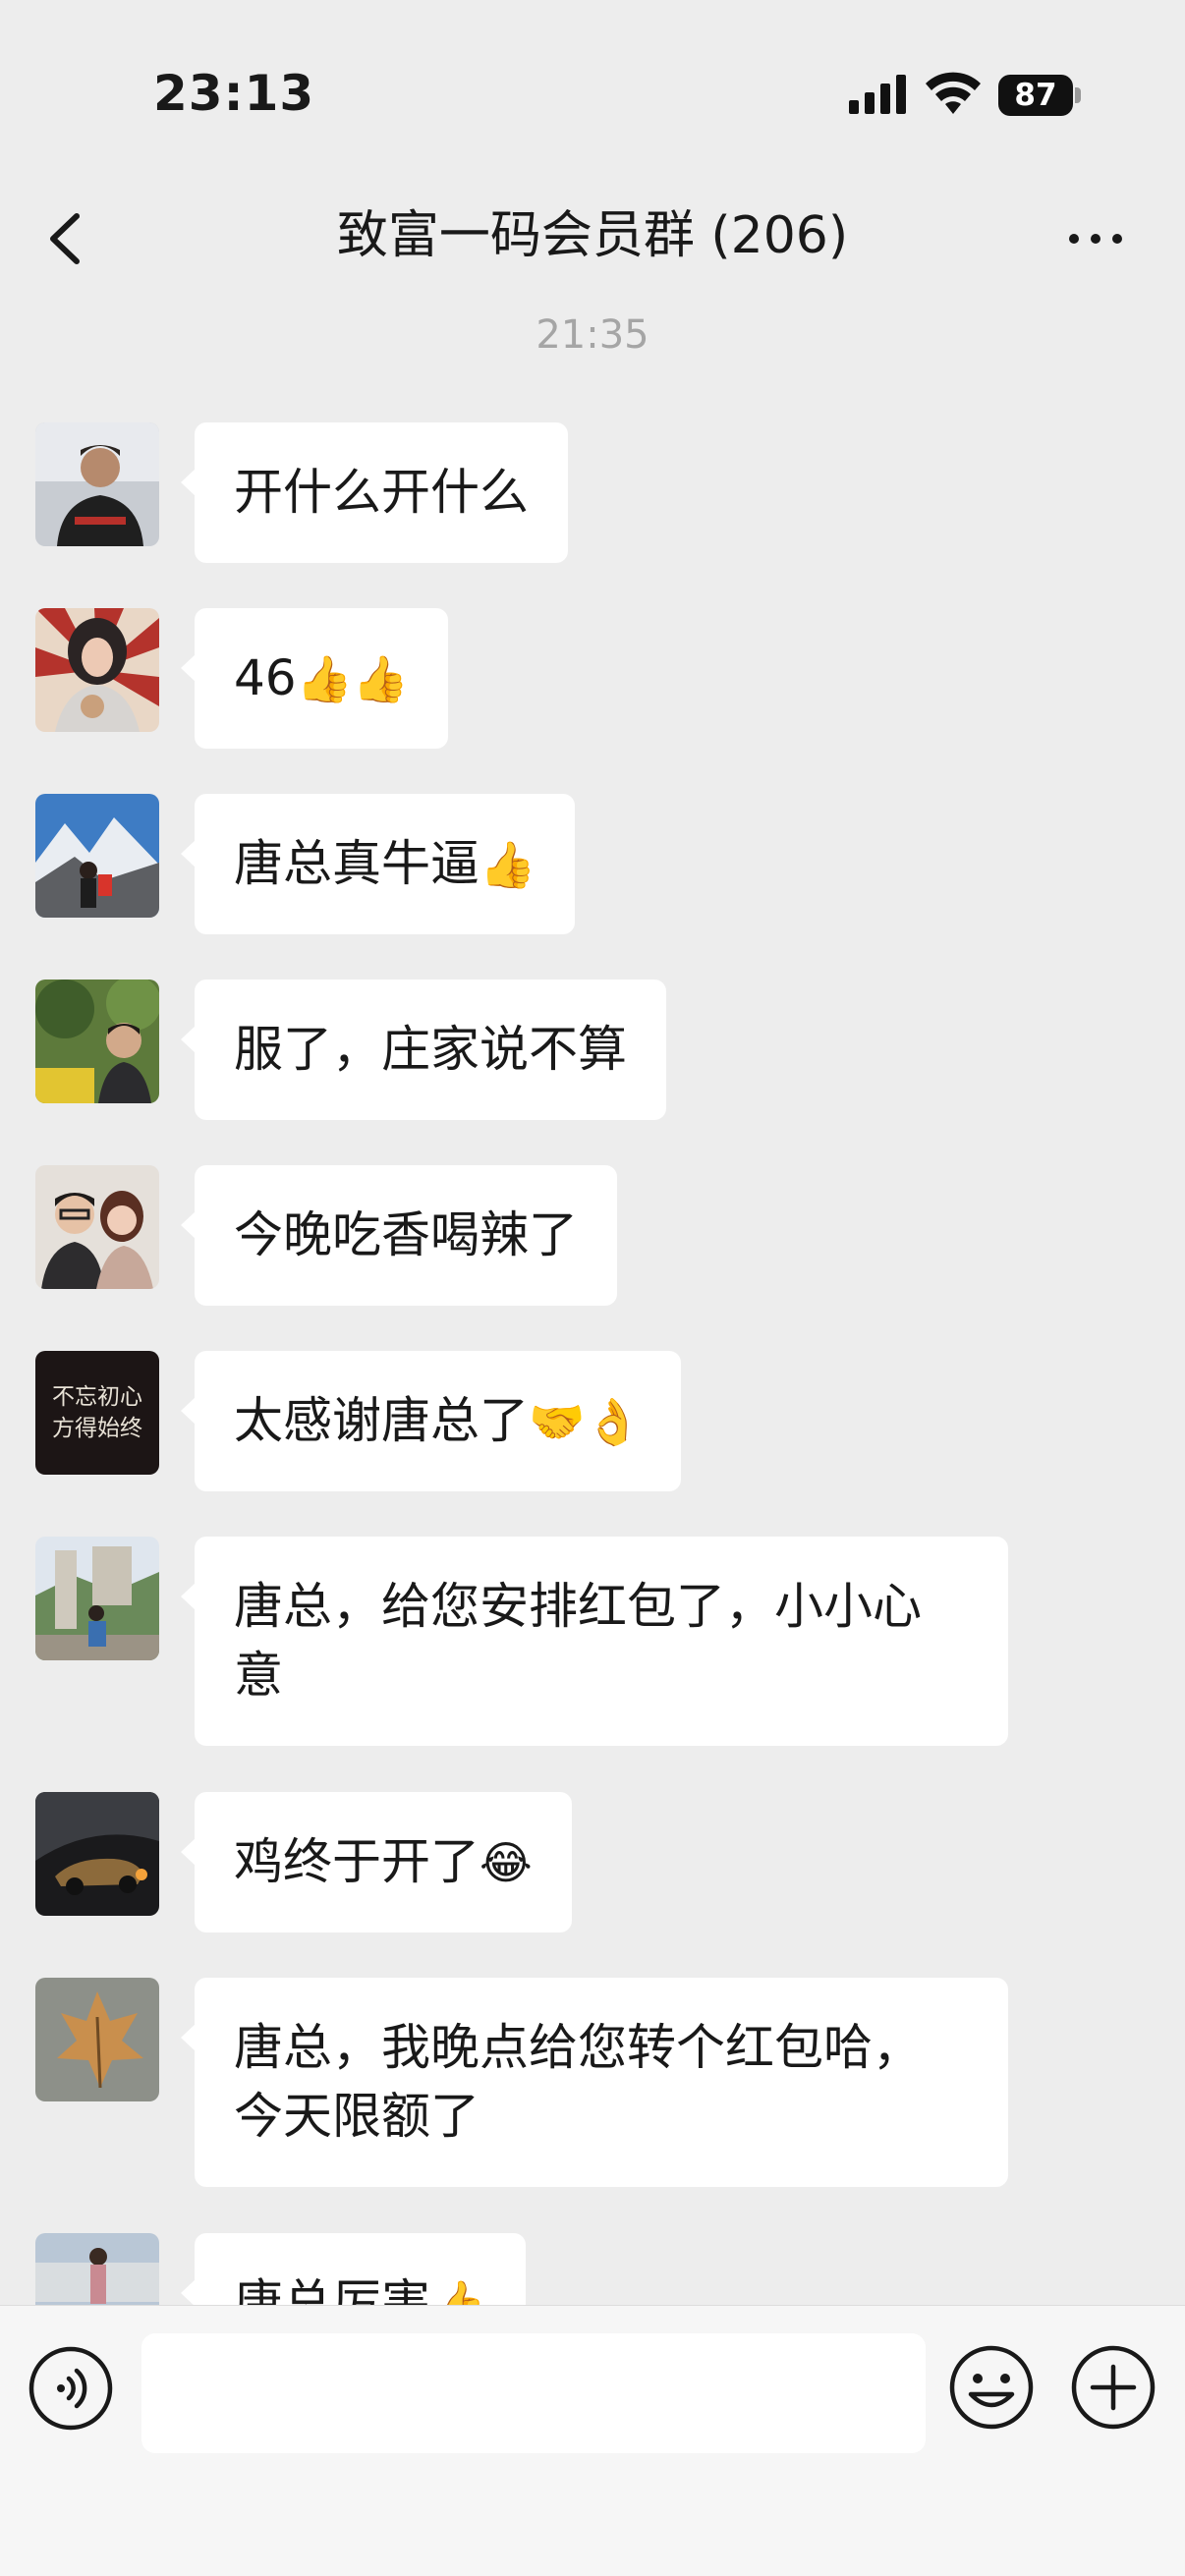 The height and width of the screenshot is (2576, 1185). What do you see at coordinates (578, 2082) in the screenshot?
I see `message-text: 唐总，我晚点给您转个红包哈，今天限额了` at bounding box center [578, 2082].